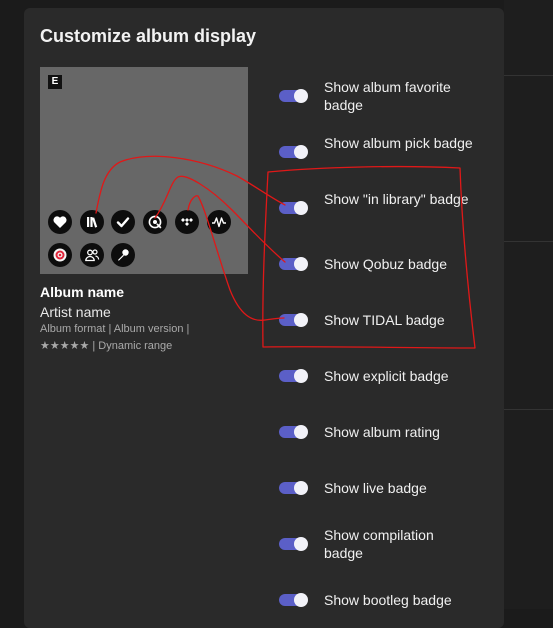 Image resolution: width=553 pixels, height=628 pixels. I want to click on album-cover-preview: E, so click(144, 170).